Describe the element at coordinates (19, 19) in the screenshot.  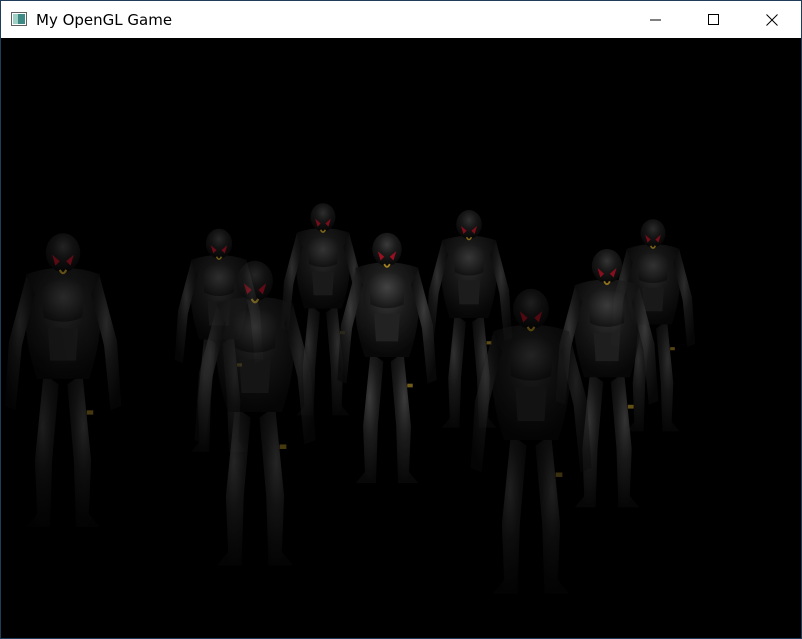
I see `opengl-window-icon` at that location.